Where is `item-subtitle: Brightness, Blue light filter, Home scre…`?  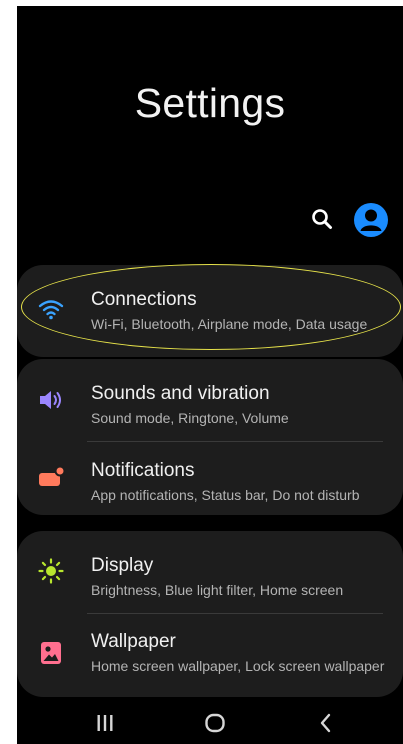 item-subtitle: Brightness, Blue light filter, Home scre… is located at coordinates (217, 590).